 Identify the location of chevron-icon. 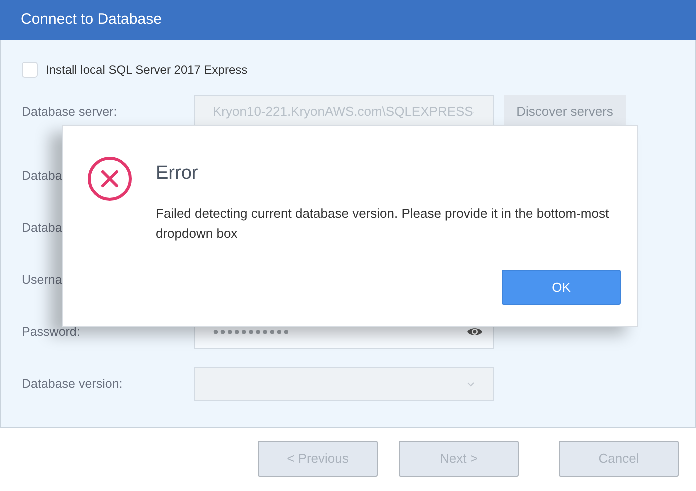
(471, 384).